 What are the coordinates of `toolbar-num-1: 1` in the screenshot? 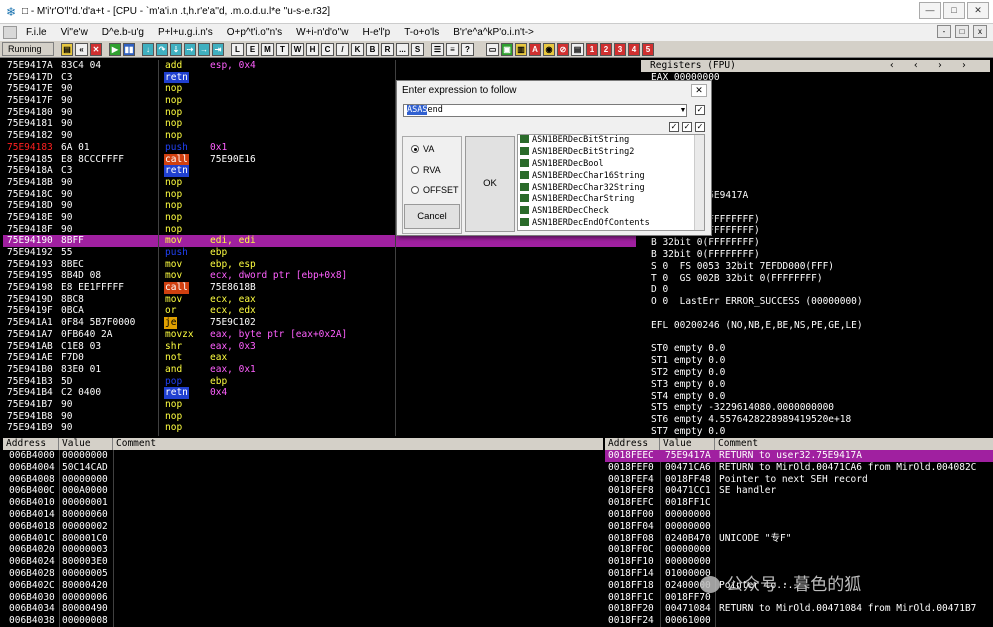 It's located at (592, 49).